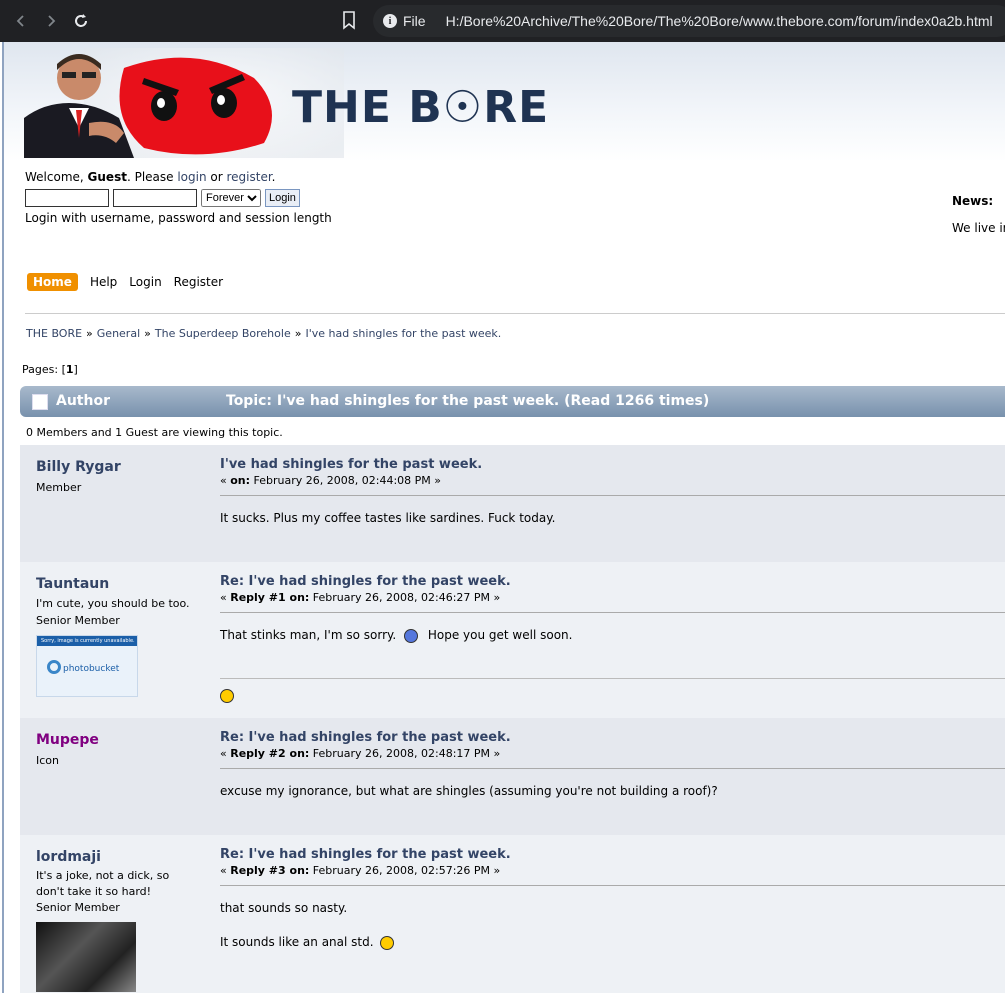  Describe the element at coordinates (973, 201) in the screenshot. I see `news-title: News:` at that location.